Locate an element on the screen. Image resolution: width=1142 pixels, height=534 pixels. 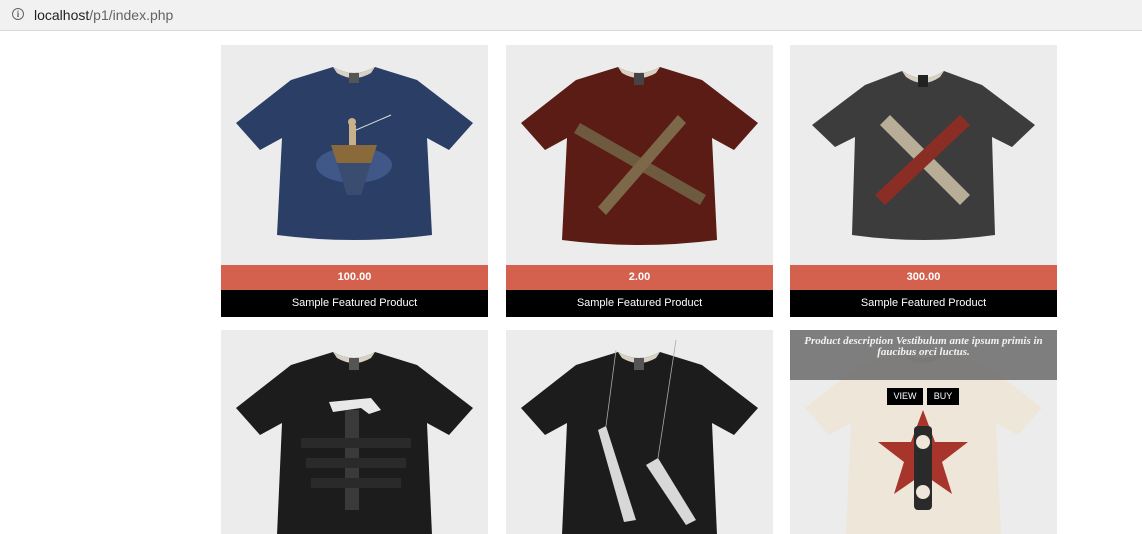
product-card: 300.00 Sample Featured Product is located at coordinates (923, 181).